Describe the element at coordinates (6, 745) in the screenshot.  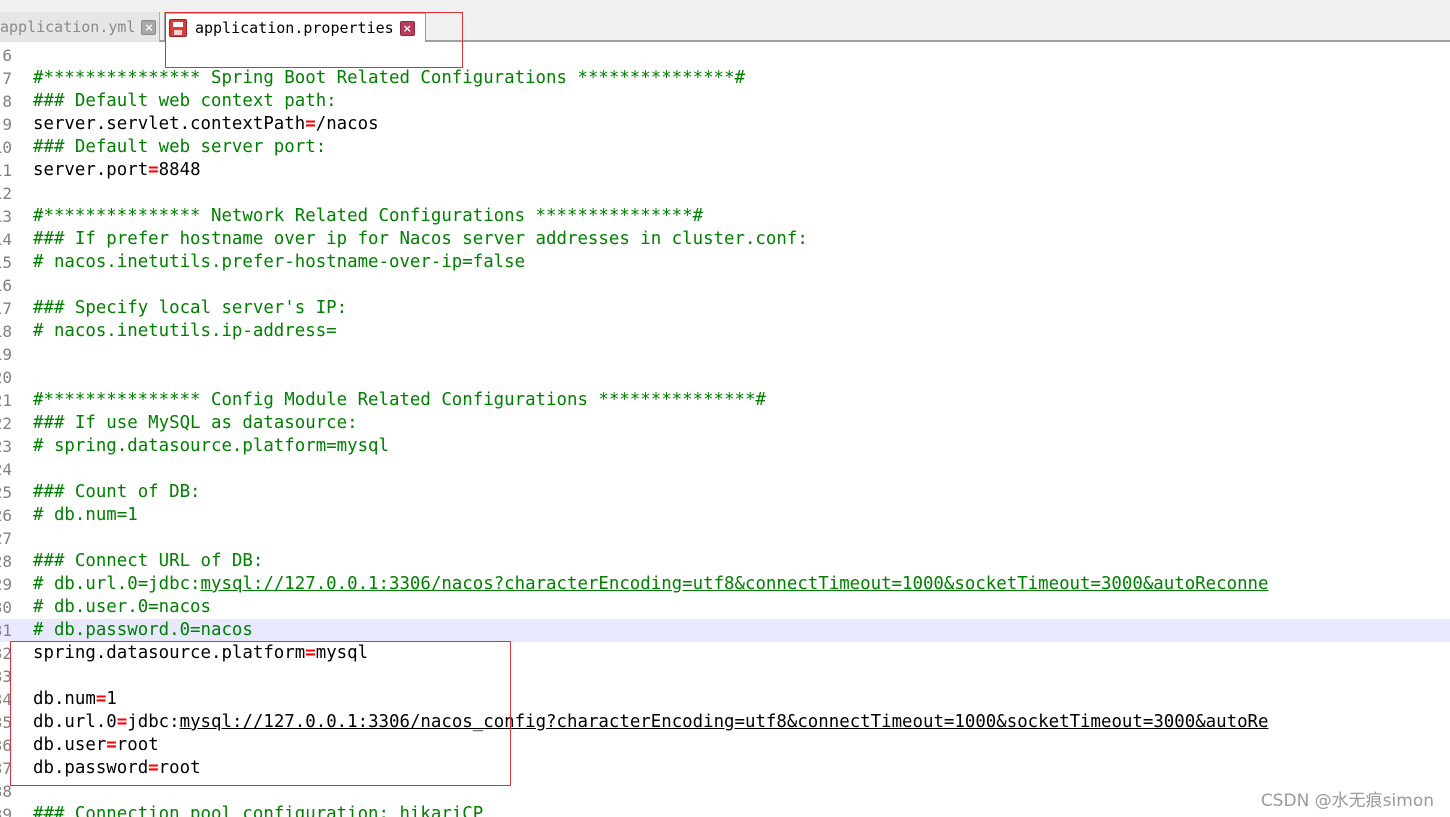
I see `line-number: 36` at that location.